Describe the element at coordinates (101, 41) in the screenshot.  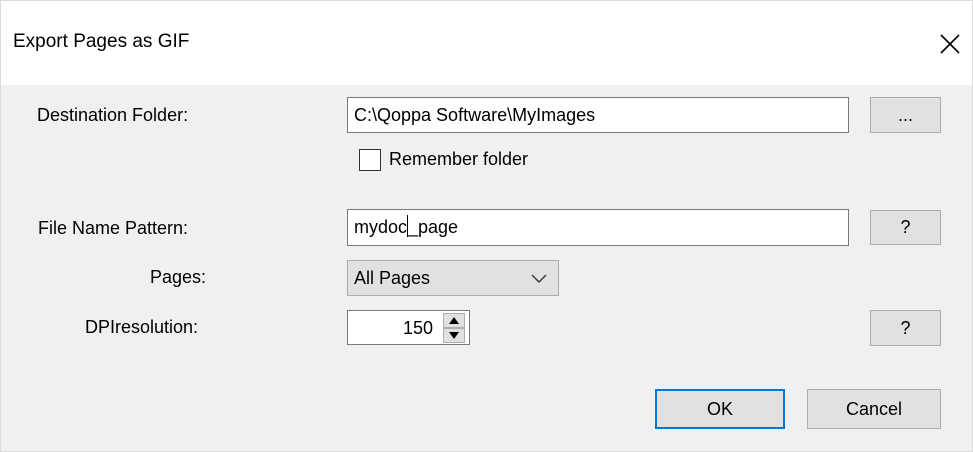
I see `dialog-title: Export Pages as GIF` at that location.